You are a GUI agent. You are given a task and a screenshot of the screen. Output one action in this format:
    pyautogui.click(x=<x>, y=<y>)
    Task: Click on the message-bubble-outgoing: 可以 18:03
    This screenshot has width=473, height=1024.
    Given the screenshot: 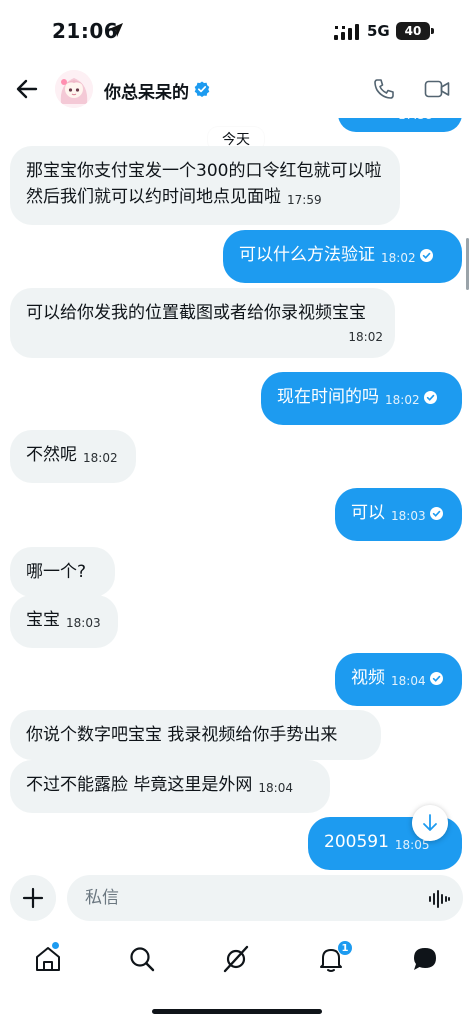 What is the action you would take?
    pyautogui.click(x=398, y=514)
    